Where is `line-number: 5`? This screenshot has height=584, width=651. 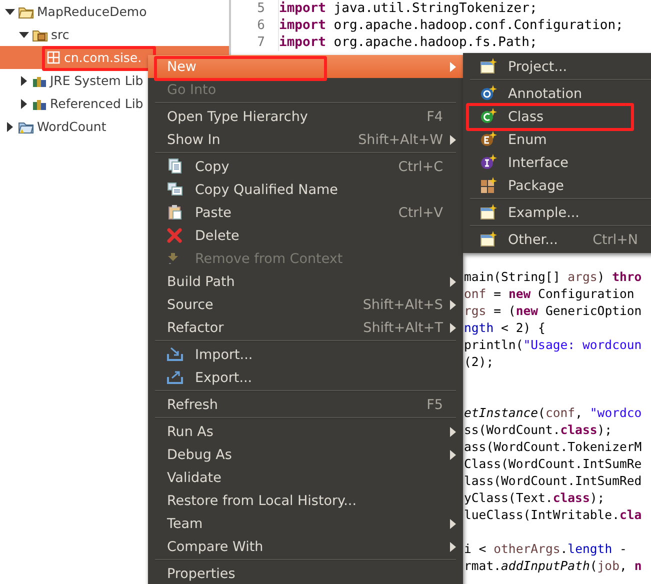 line-number: 5 is located at coordinates (255, 8).